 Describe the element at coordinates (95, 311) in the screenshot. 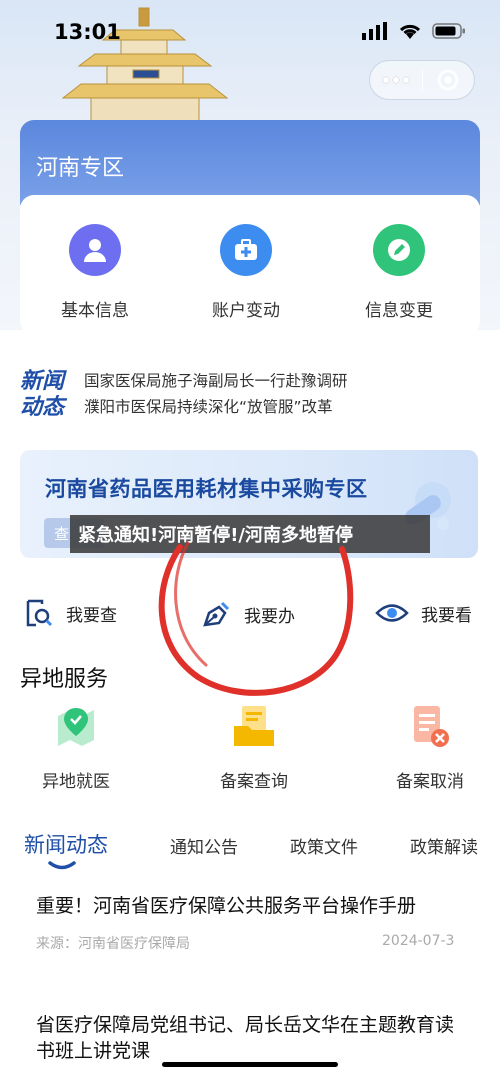

I see `quick-basic-info-label: 基本信息` at that location.